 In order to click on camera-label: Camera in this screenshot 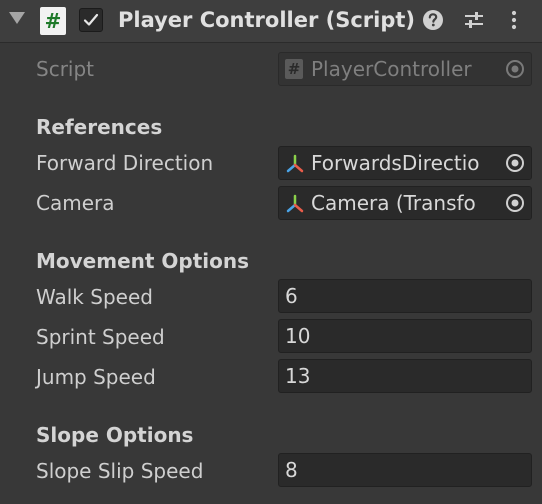, I will do `click(75, 203)`.